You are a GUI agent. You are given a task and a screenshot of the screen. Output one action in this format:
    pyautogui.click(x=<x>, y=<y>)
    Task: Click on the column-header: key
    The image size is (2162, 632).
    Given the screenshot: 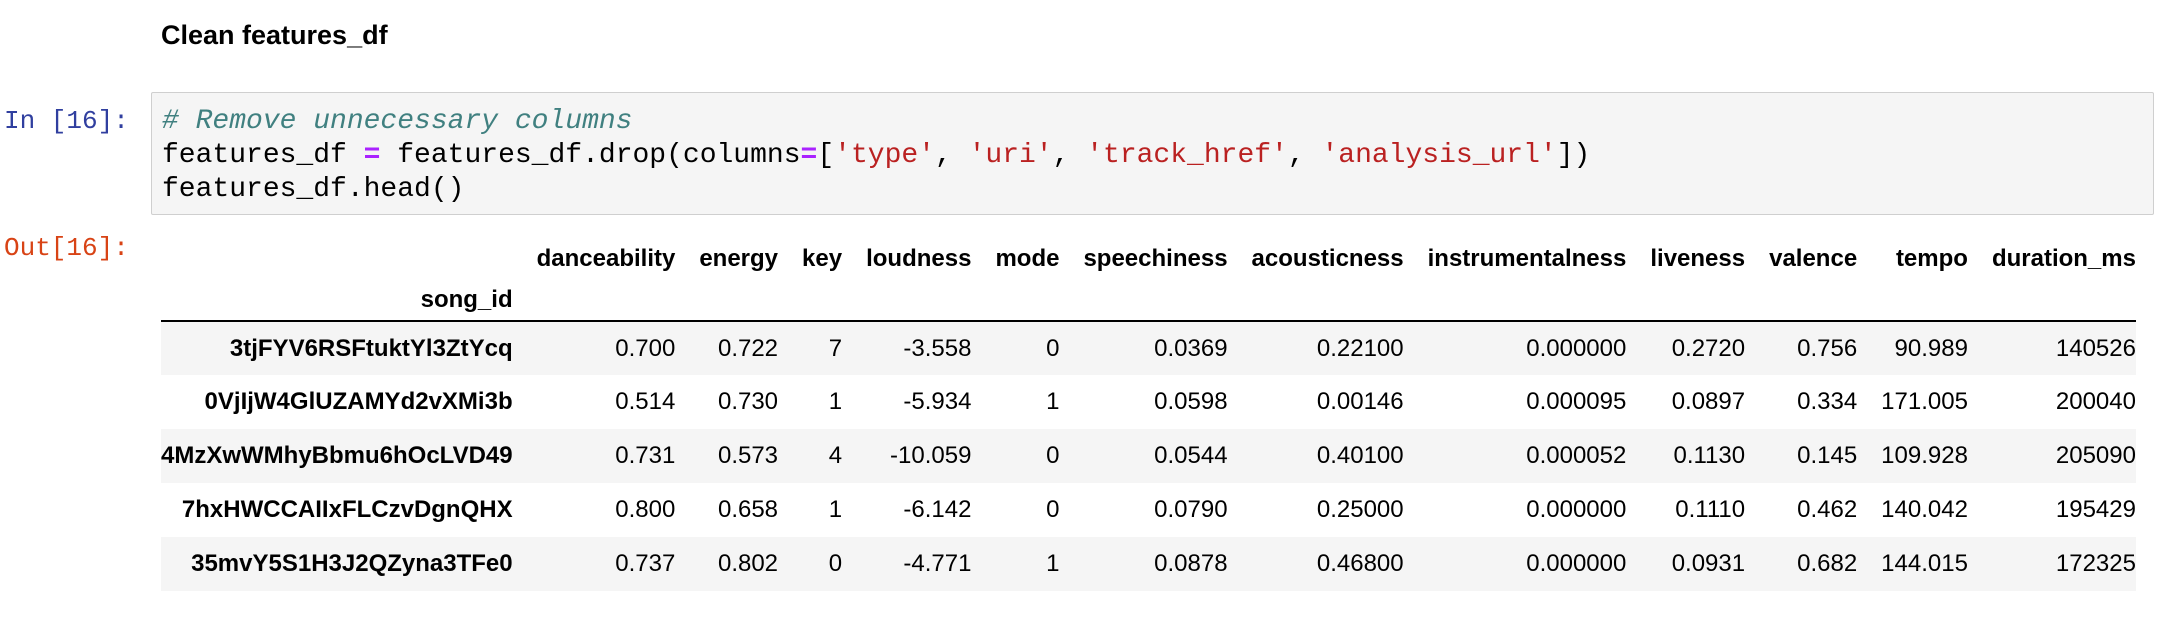 What is the action you would take?
    pyautogui.click(x=822, y=258)
    